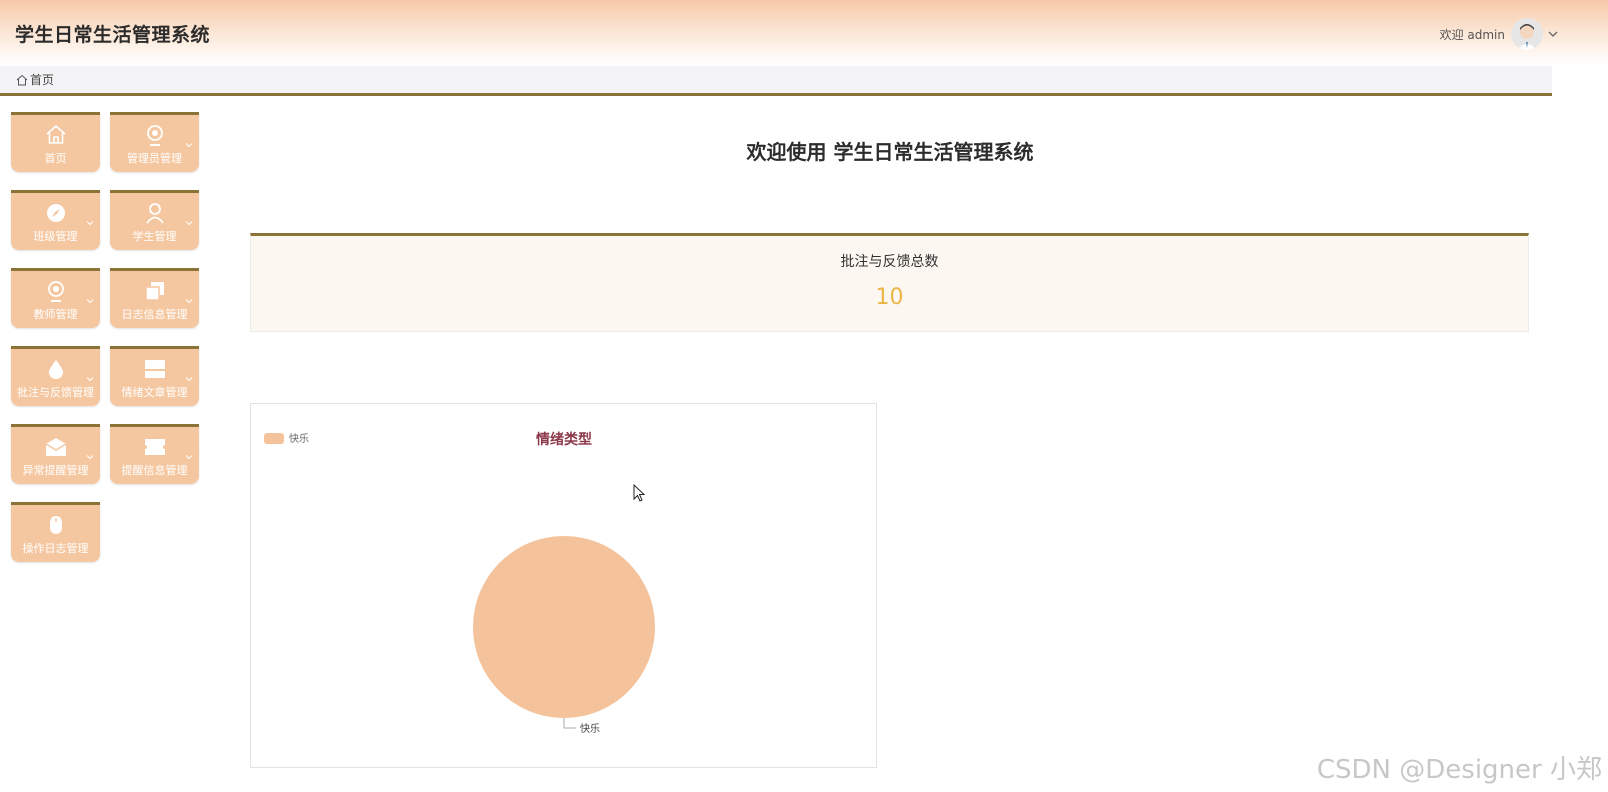 This screenshot has width=1608, height=792. I want to click on copy-icon, so click(155, 291).